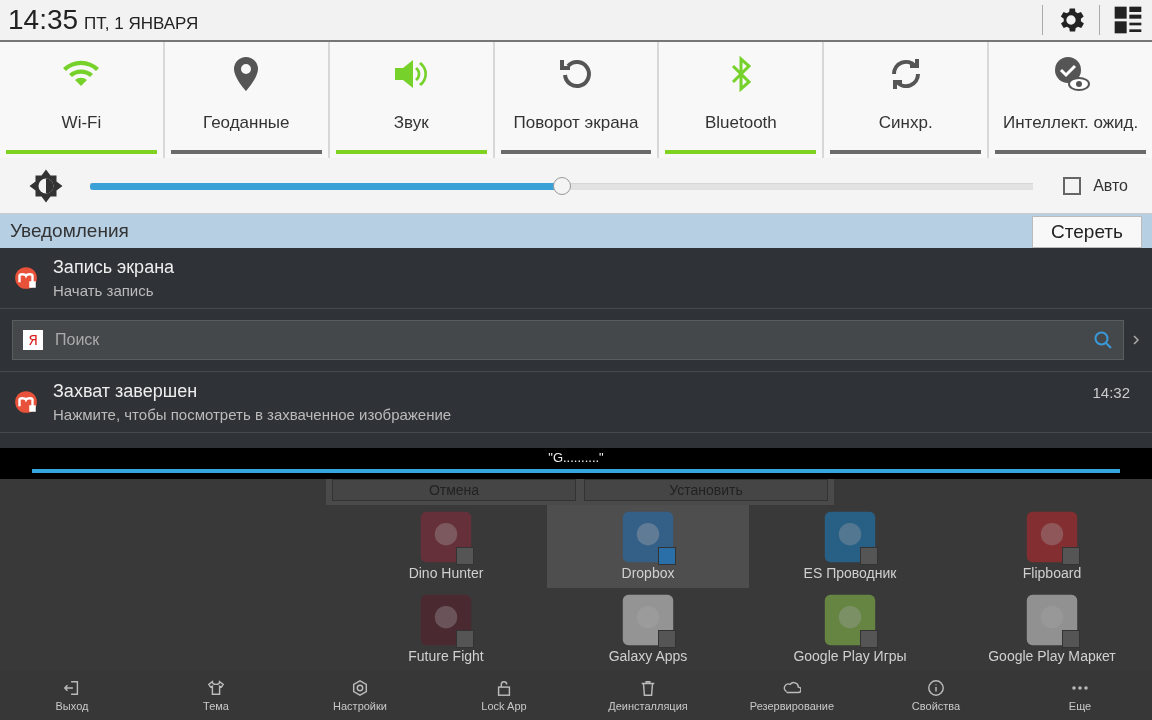  Describe the element at coordinates (561, 185) in the screenshot. I see `slider-thumb` at that location.